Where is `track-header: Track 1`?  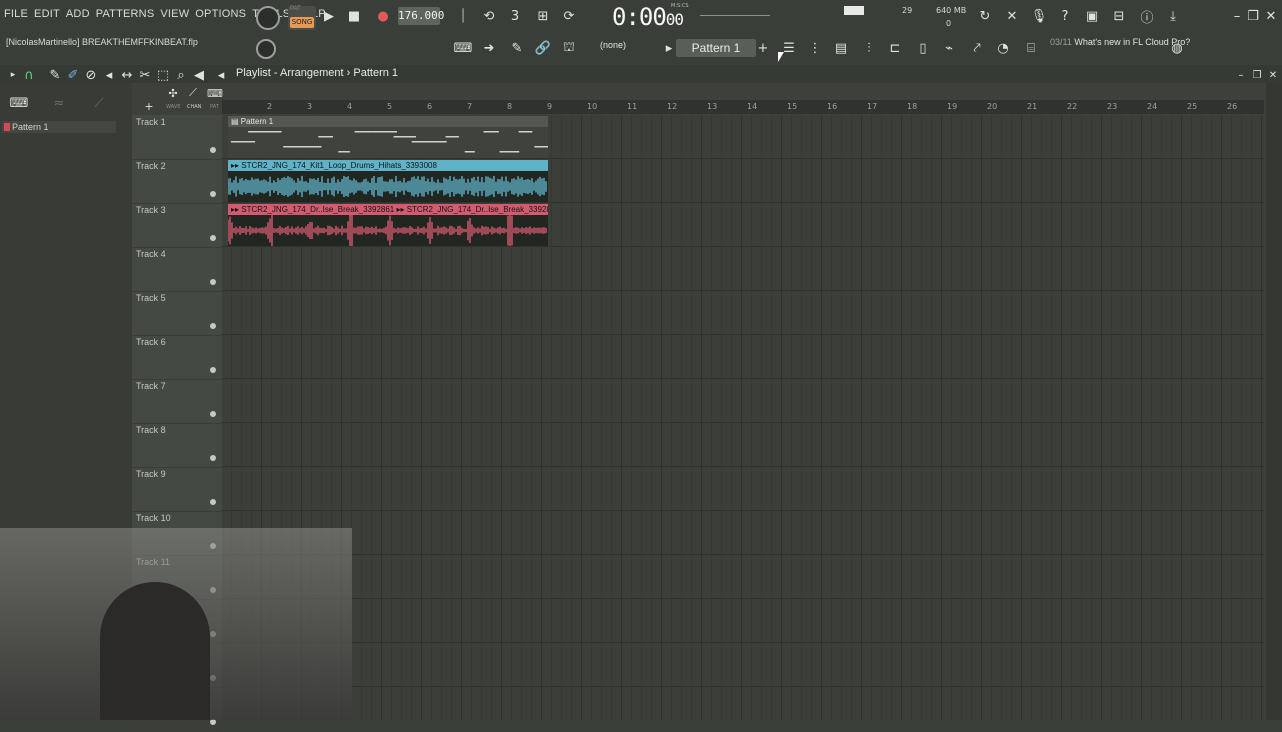
track-header: Track 1 is located at coordinates (177, 137).